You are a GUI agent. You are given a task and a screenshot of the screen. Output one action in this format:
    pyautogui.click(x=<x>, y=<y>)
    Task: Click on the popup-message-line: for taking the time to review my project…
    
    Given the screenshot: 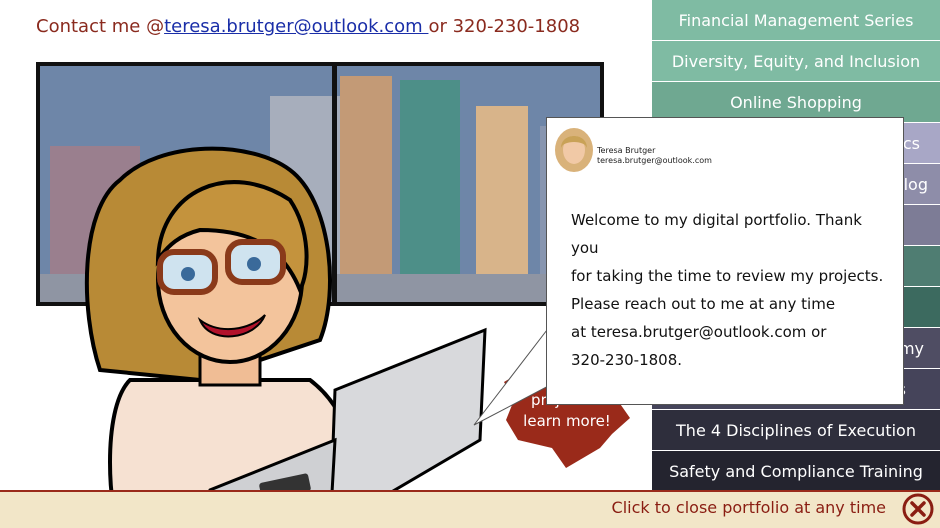 What is the action you would take?
    pyautogui.click(x=727, y=276)
    